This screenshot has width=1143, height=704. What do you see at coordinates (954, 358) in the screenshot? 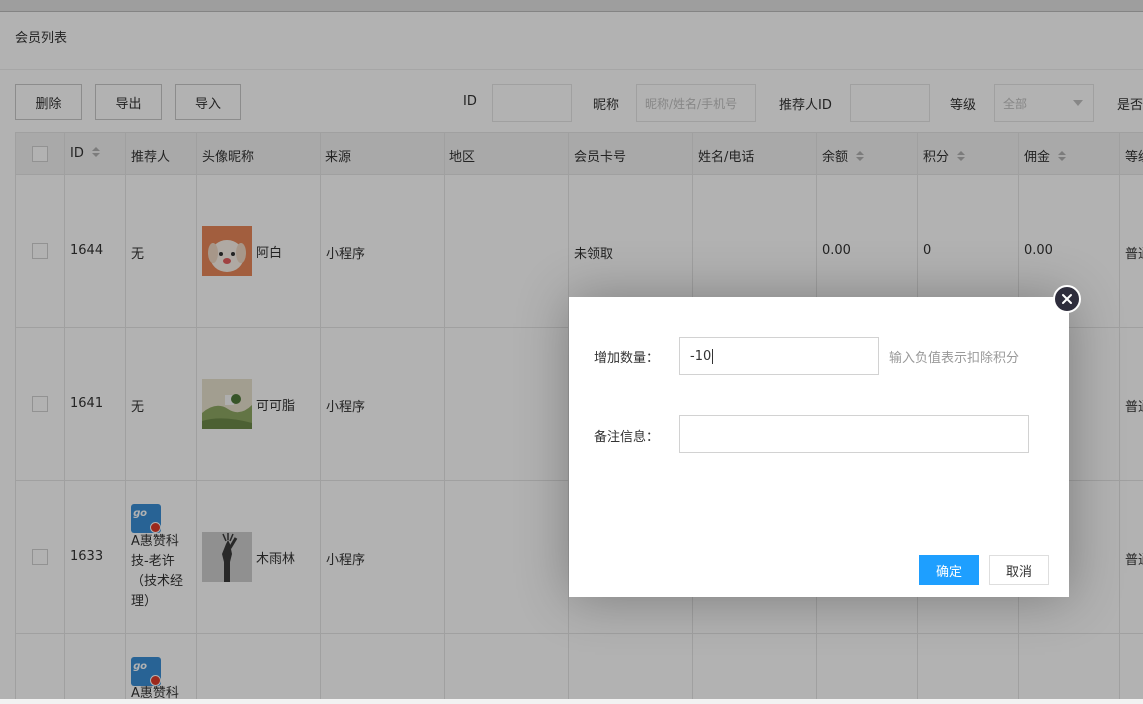
I see `quantity-hint: 输入负值表示扣除积分` at bounding box center [954, 358].